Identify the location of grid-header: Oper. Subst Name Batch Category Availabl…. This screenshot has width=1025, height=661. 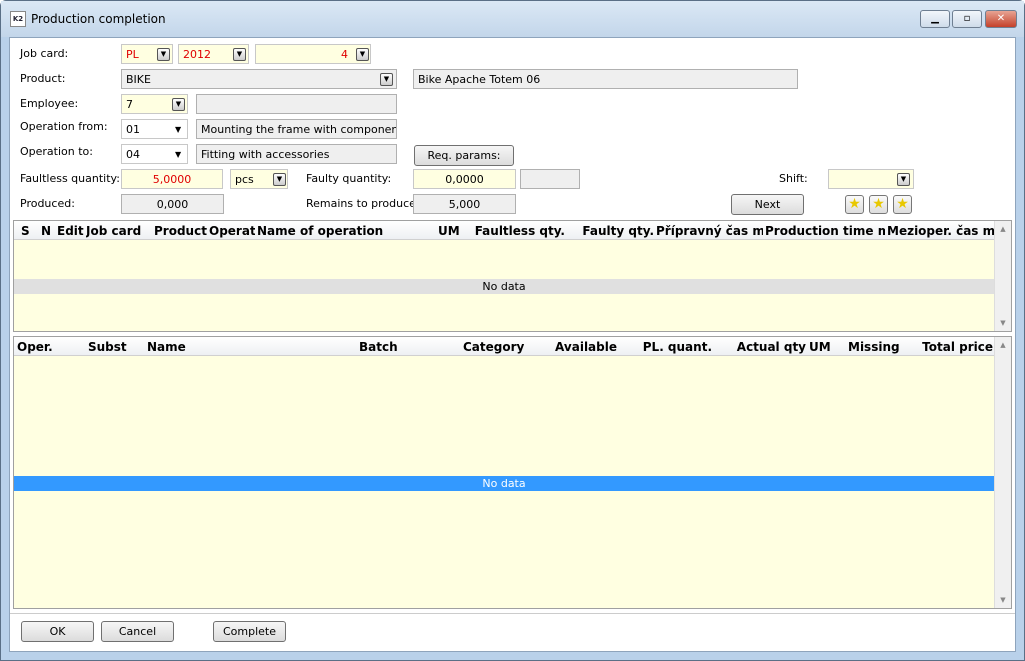
(512, 346).